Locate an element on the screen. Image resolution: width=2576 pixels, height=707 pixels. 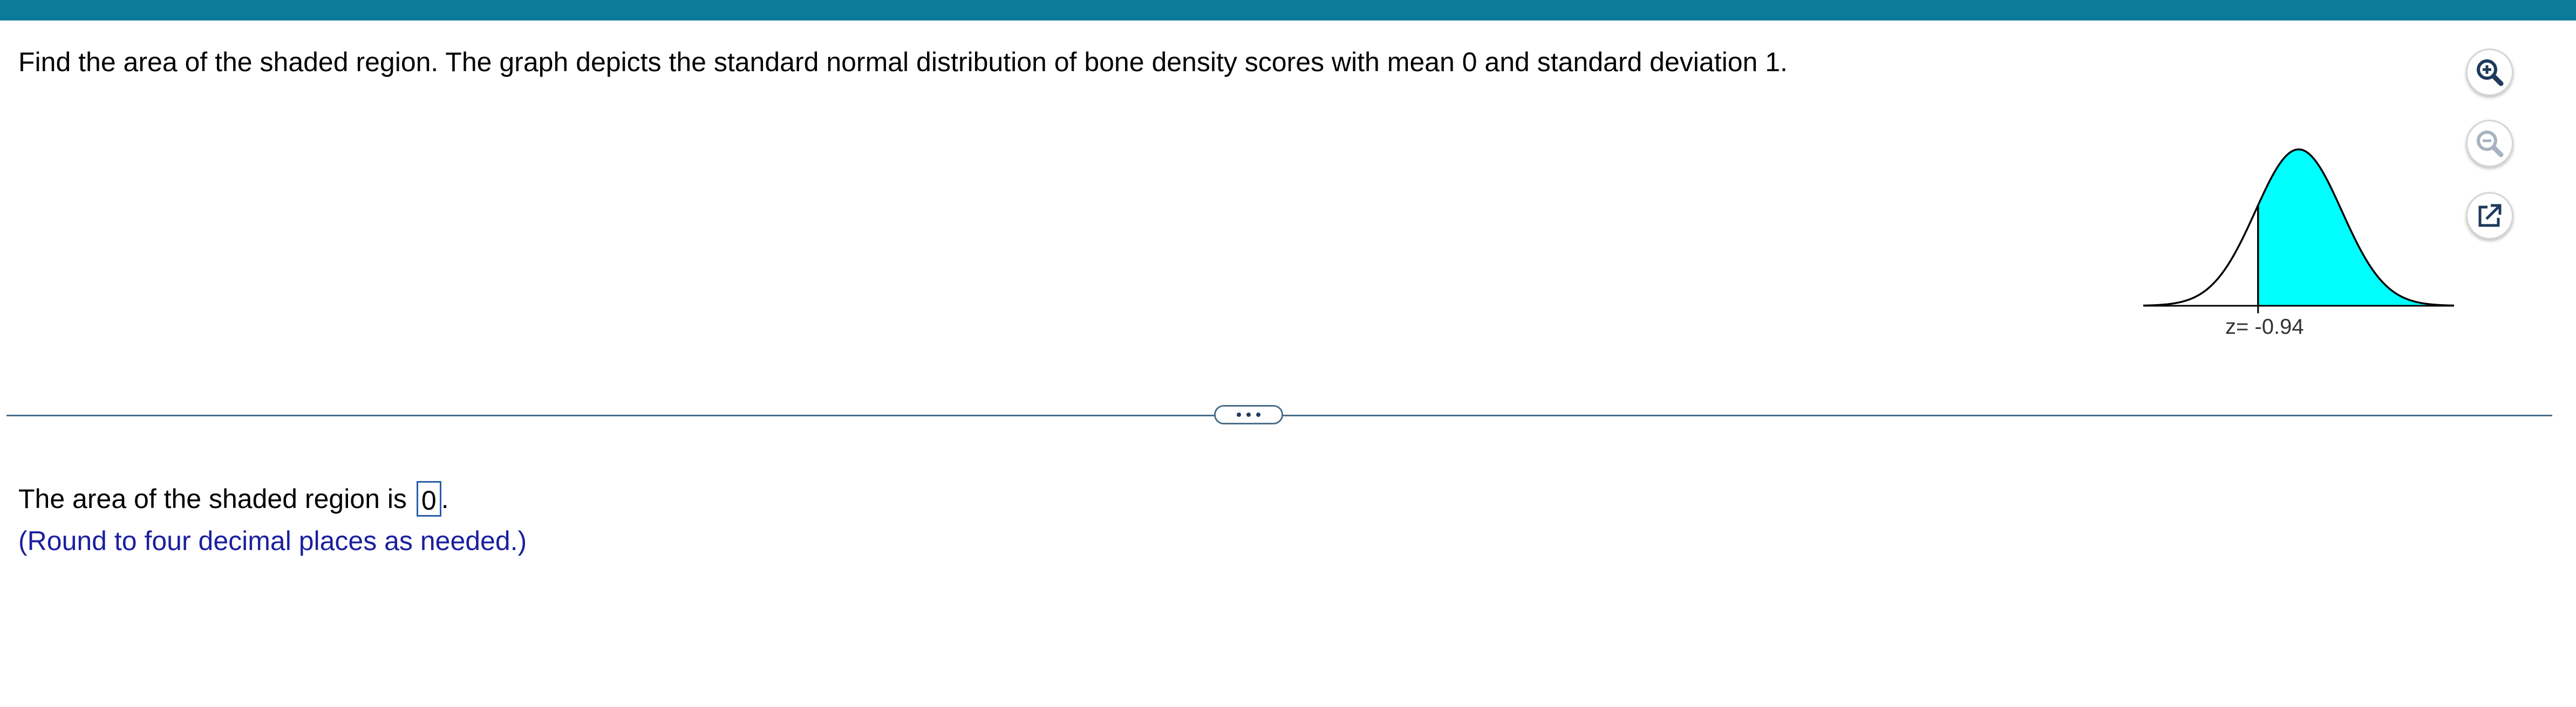
popout-button is located at coordinates (2489, 216).